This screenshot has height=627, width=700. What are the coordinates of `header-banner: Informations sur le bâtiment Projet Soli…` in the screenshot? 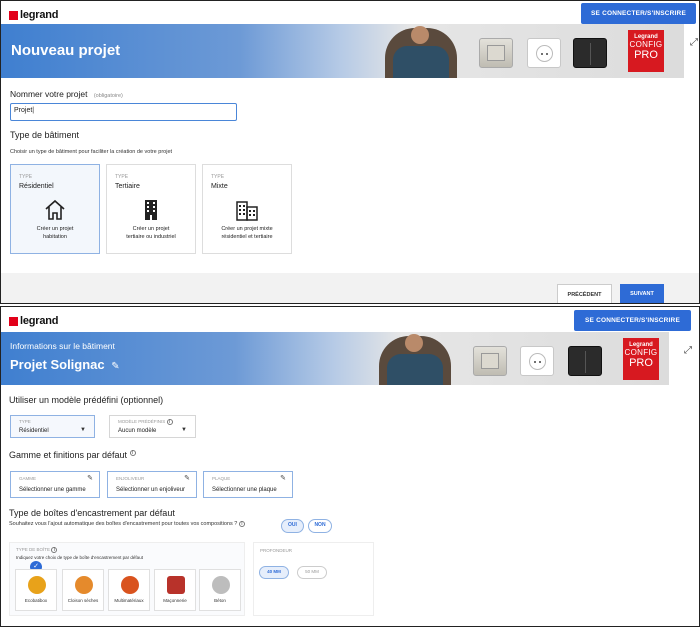 It's located at (335, 358).